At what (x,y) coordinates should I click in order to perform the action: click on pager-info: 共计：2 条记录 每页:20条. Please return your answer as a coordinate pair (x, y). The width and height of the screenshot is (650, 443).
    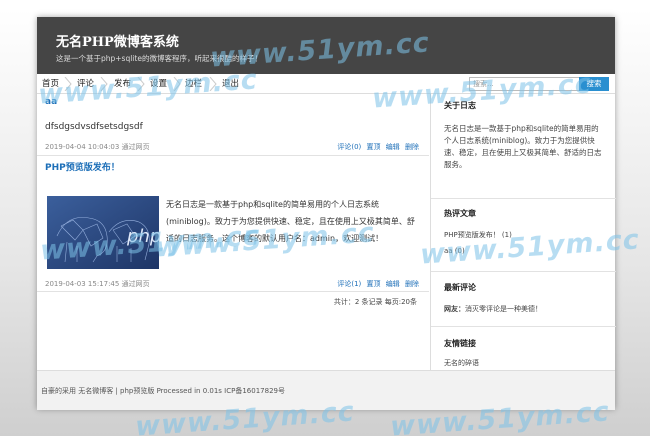
    Looking at the image, I should click on (375, 302).